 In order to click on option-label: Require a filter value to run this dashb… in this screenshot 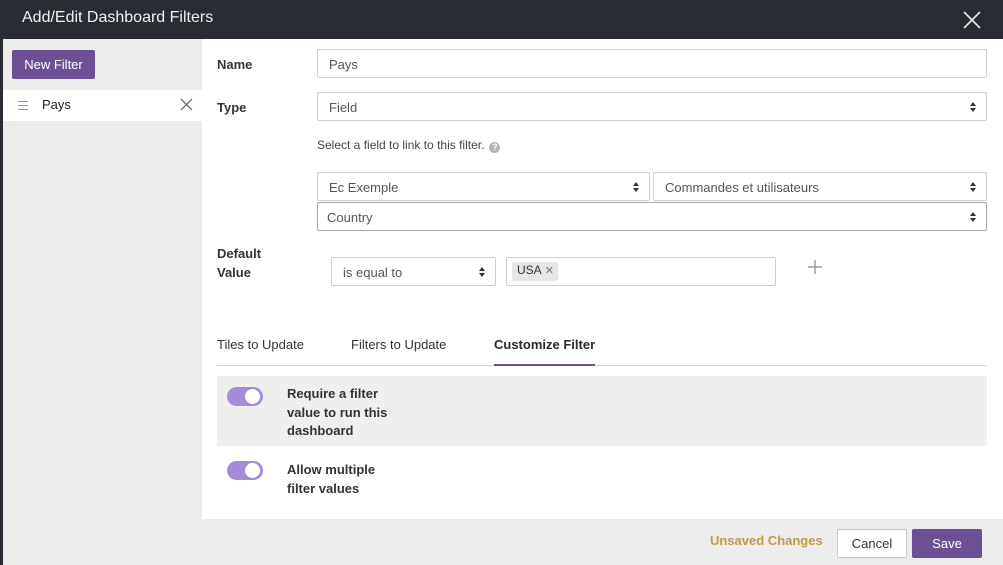, I will do `click(337, 413)`.